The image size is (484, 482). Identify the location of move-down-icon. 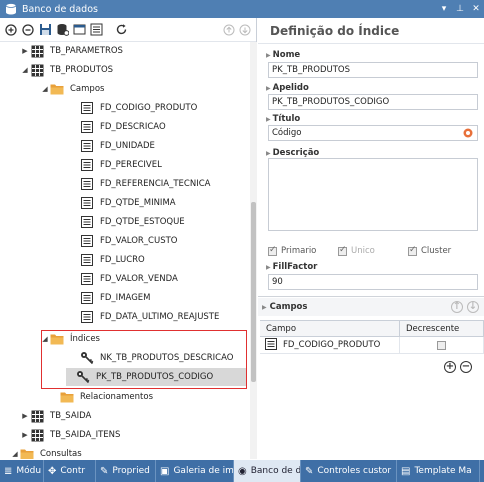
(245, 30).